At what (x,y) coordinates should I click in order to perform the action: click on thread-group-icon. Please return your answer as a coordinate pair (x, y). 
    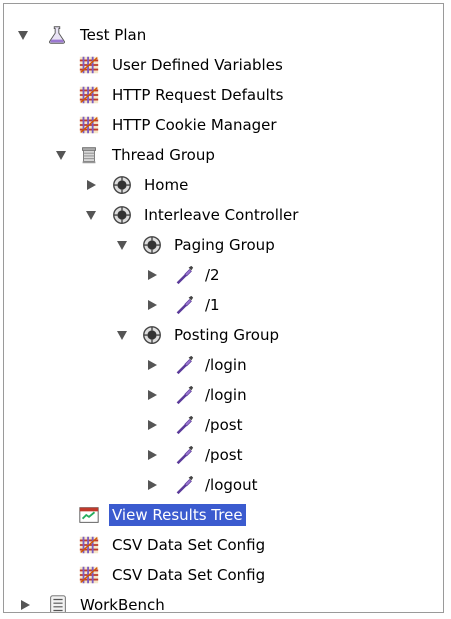
    Looking at the image, I should click on (89, 155).